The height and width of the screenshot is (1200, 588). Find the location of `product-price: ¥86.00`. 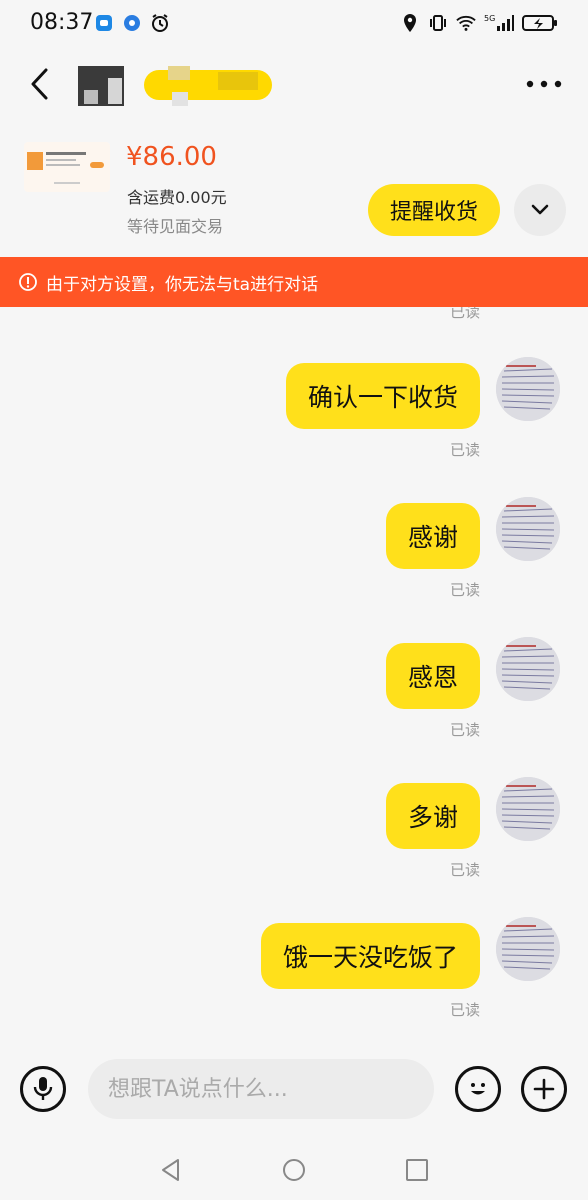

product-price: ¥86.00 is located at coordinates (171, 157).